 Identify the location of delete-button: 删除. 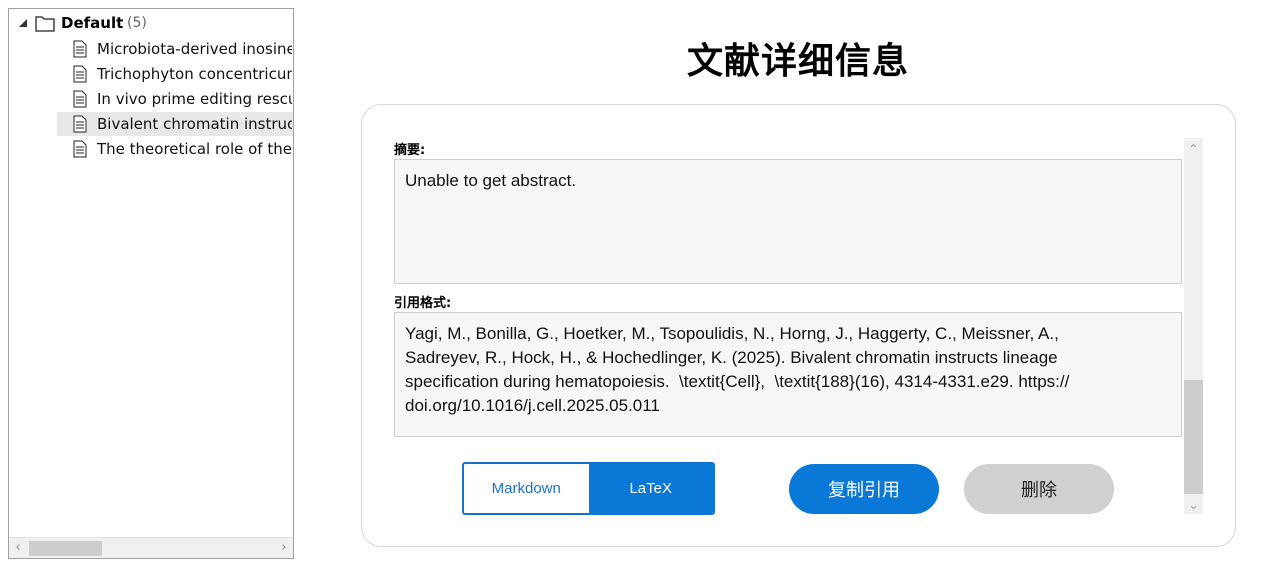
(1039, 489).